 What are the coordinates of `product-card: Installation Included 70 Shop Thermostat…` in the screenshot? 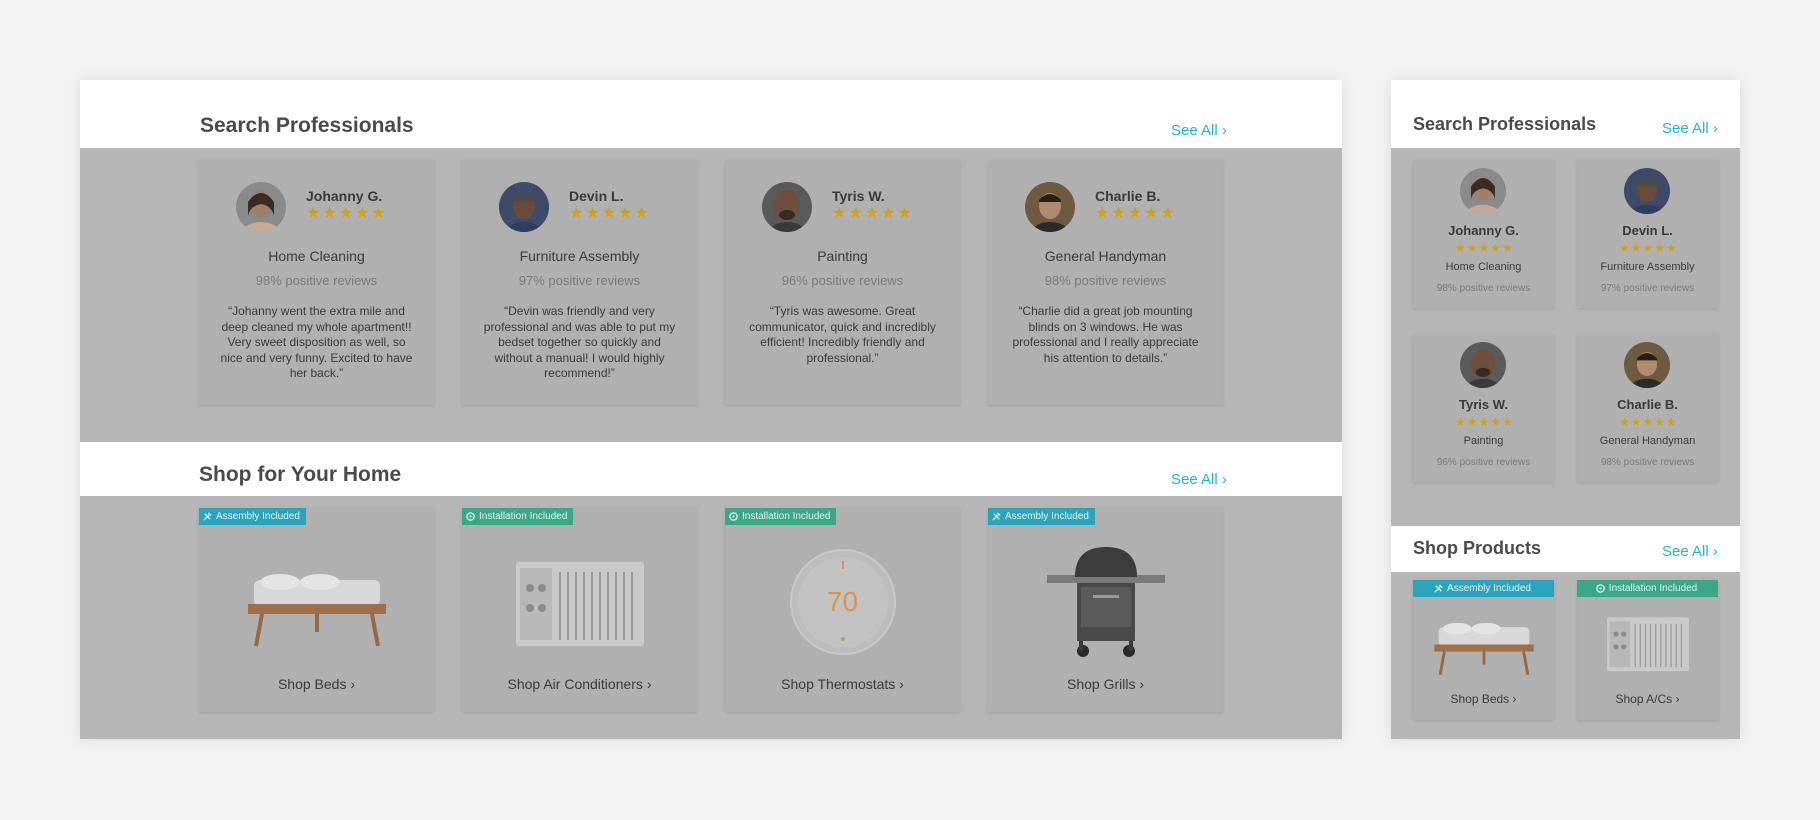 It's located at (842, 610).